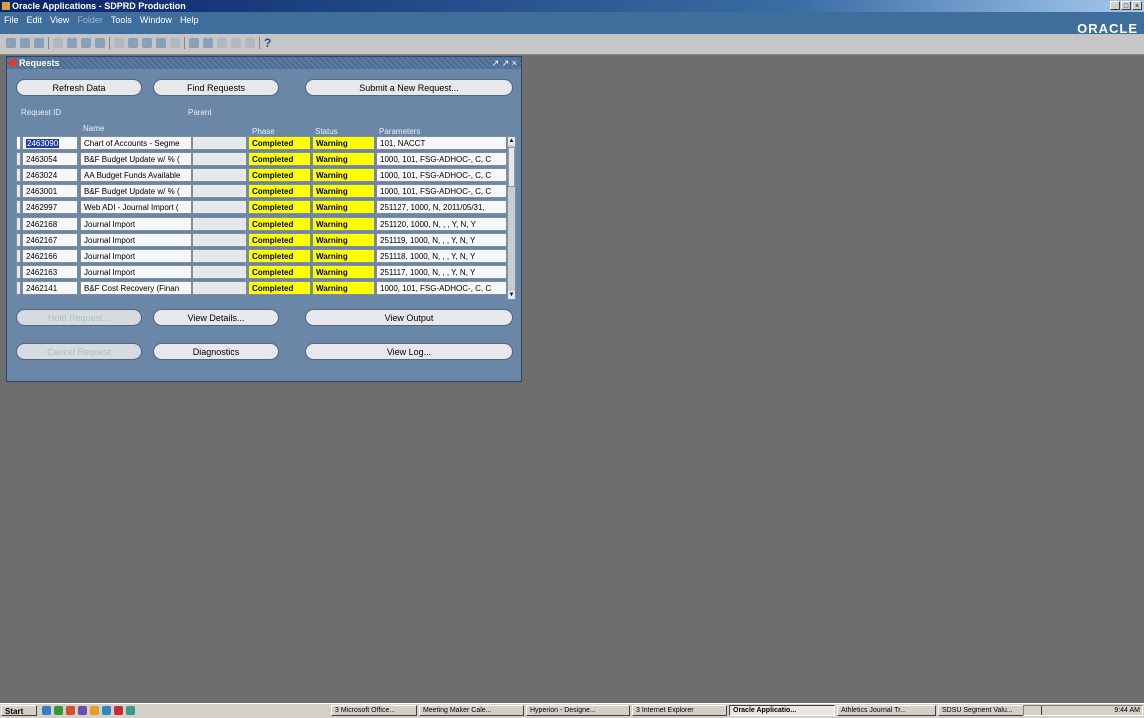 This screenshot has width=1144, height=718. Describe the element at coordinates (511, 167) in the screenshot. I see `scroll-thumb` at that location.